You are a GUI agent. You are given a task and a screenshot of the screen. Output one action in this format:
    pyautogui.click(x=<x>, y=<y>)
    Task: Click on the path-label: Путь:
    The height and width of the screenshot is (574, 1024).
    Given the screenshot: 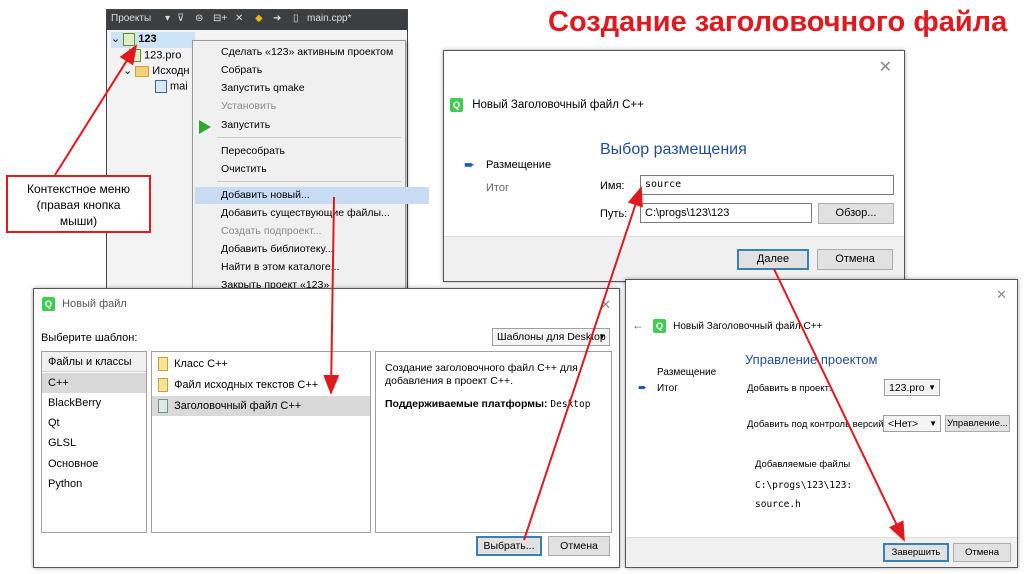 What is the action you would take?
    pyautogui.click(x=614, y=214)
    